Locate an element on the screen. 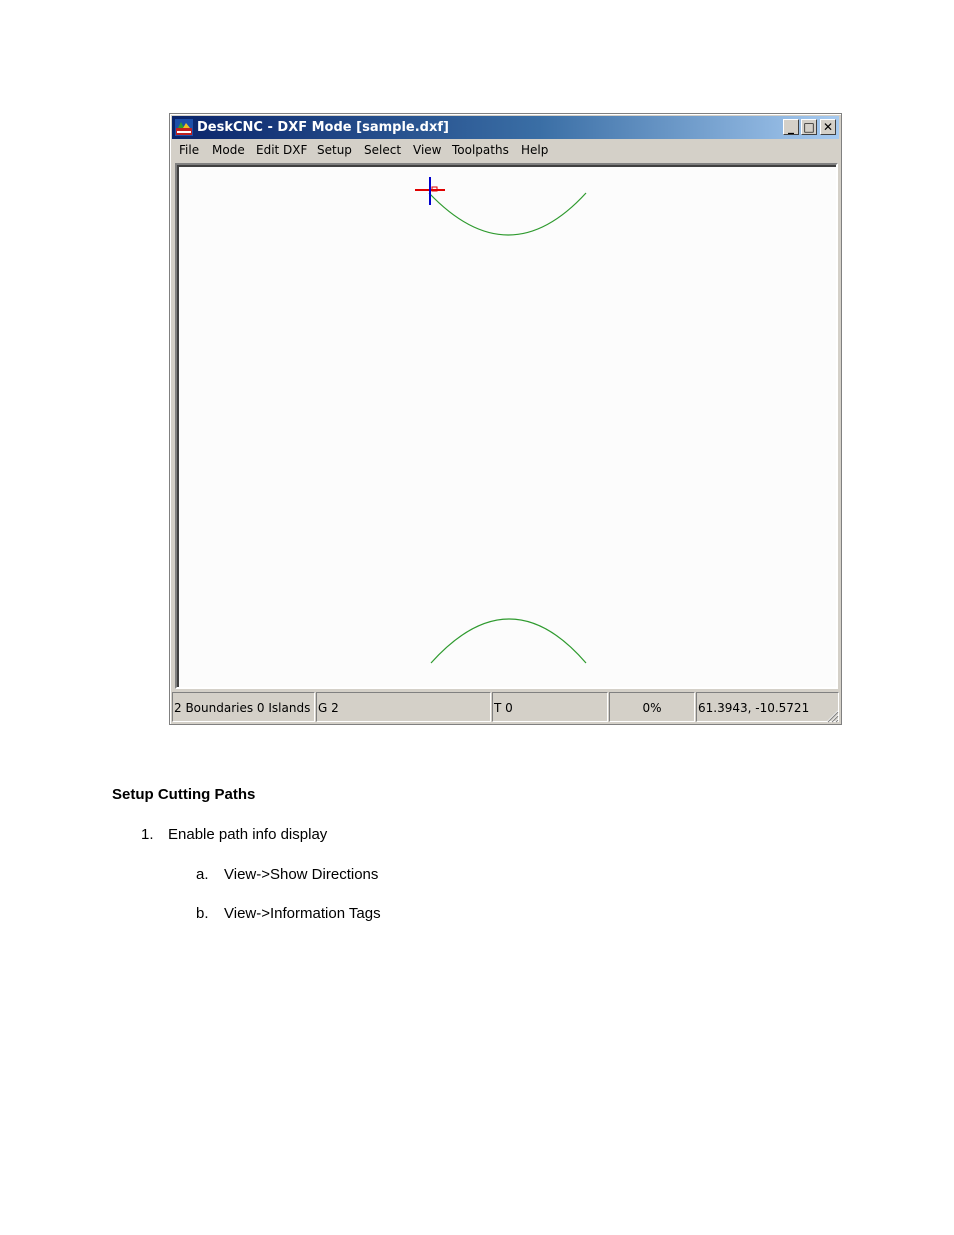 This screenshot has height=1235, width=954. menu-toolpaths: Toolpaths is located at coordinates (480, 150).